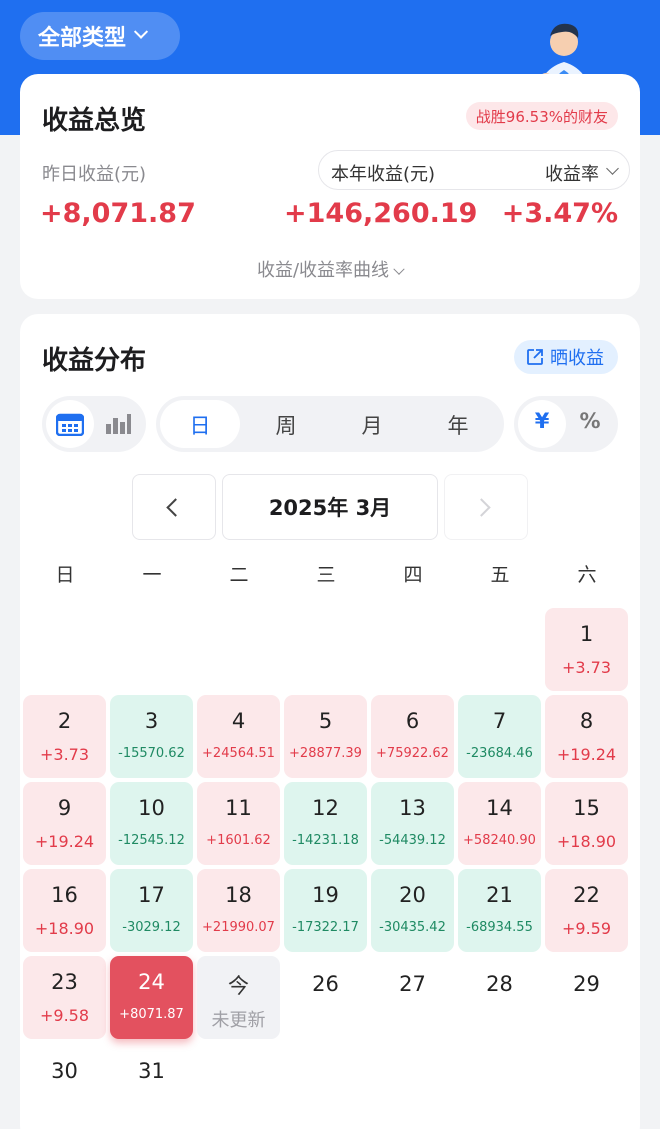 This screenshot has width=660, height=1129. Describe the element at coordinates (590, 421) in the screenshot. I see `unit-percent: %` at that location.